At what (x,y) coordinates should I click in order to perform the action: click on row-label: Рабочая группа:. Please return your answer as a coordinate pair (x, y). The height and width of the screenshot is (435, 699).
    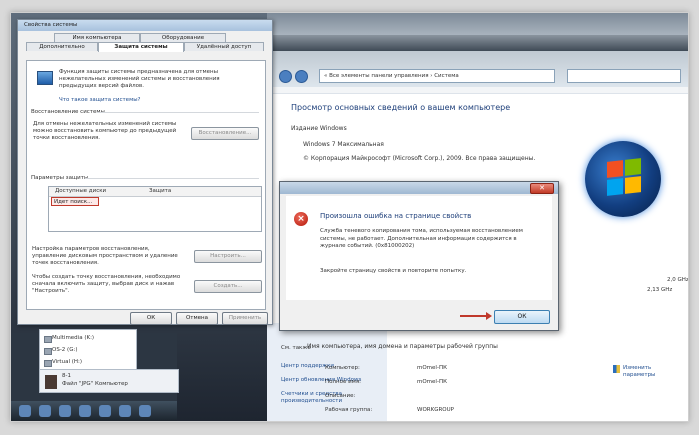
    Looking at the image, I should click on (349, 410).